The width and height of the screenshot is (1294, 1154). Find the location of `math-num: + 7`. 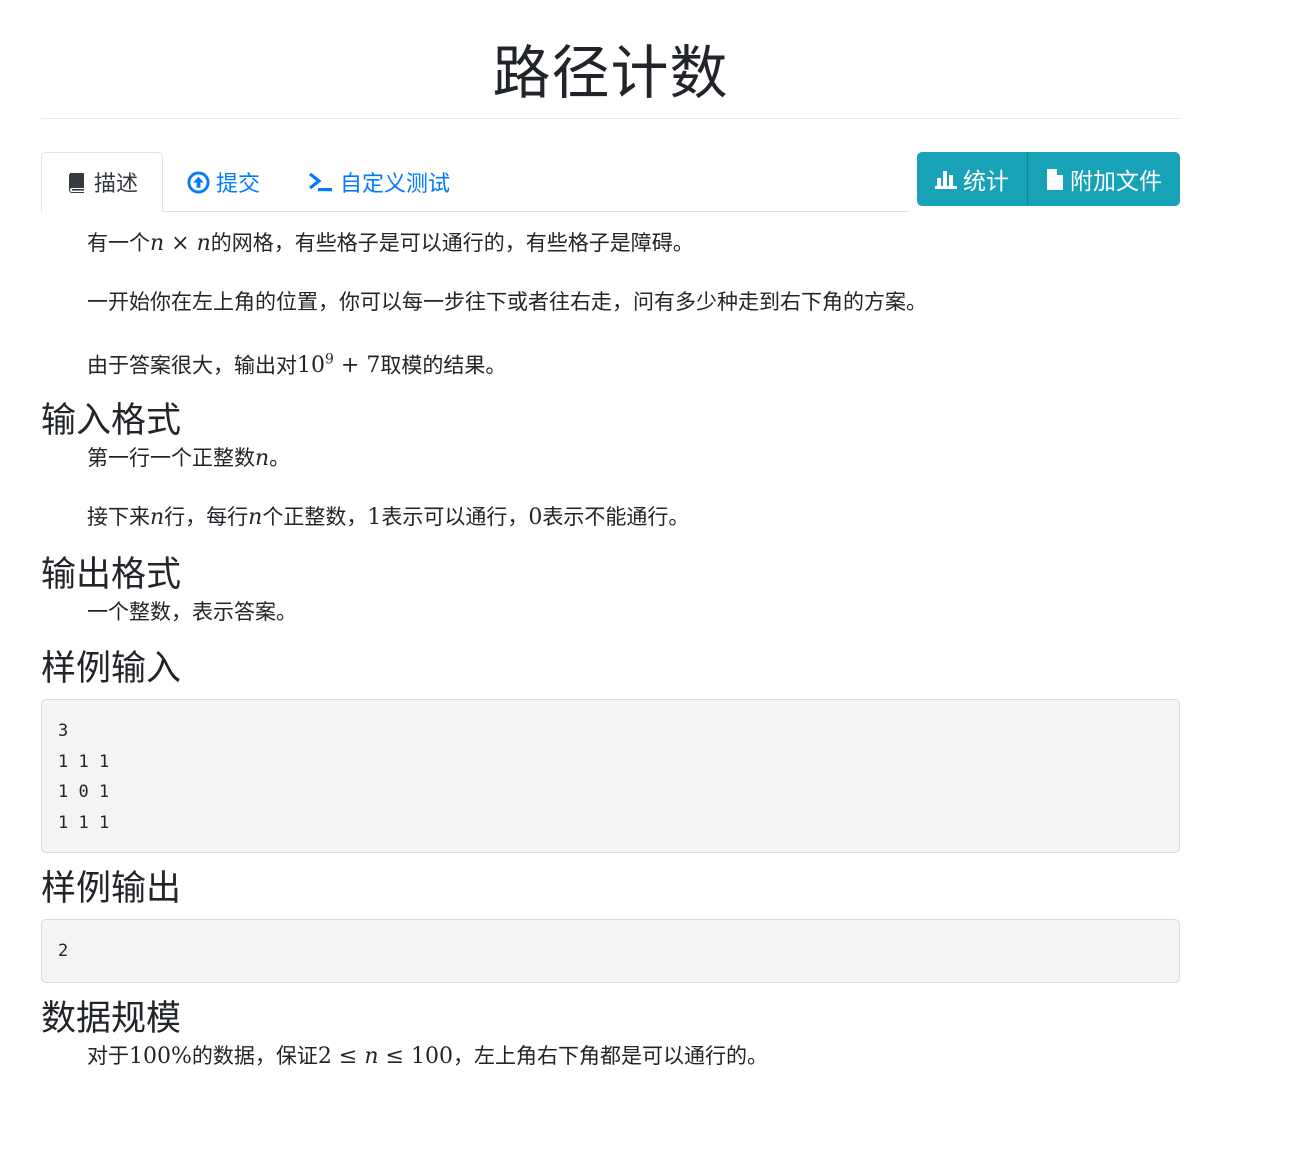

math-num: + 7 is located at coordinates (360, 366).